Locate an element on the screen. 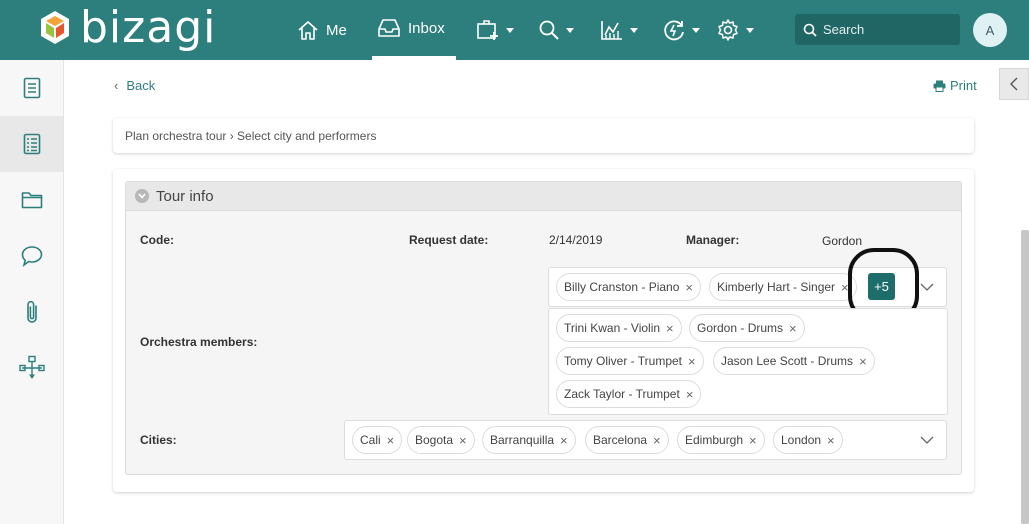  nav-new-case is located at coordinates (495, 30).